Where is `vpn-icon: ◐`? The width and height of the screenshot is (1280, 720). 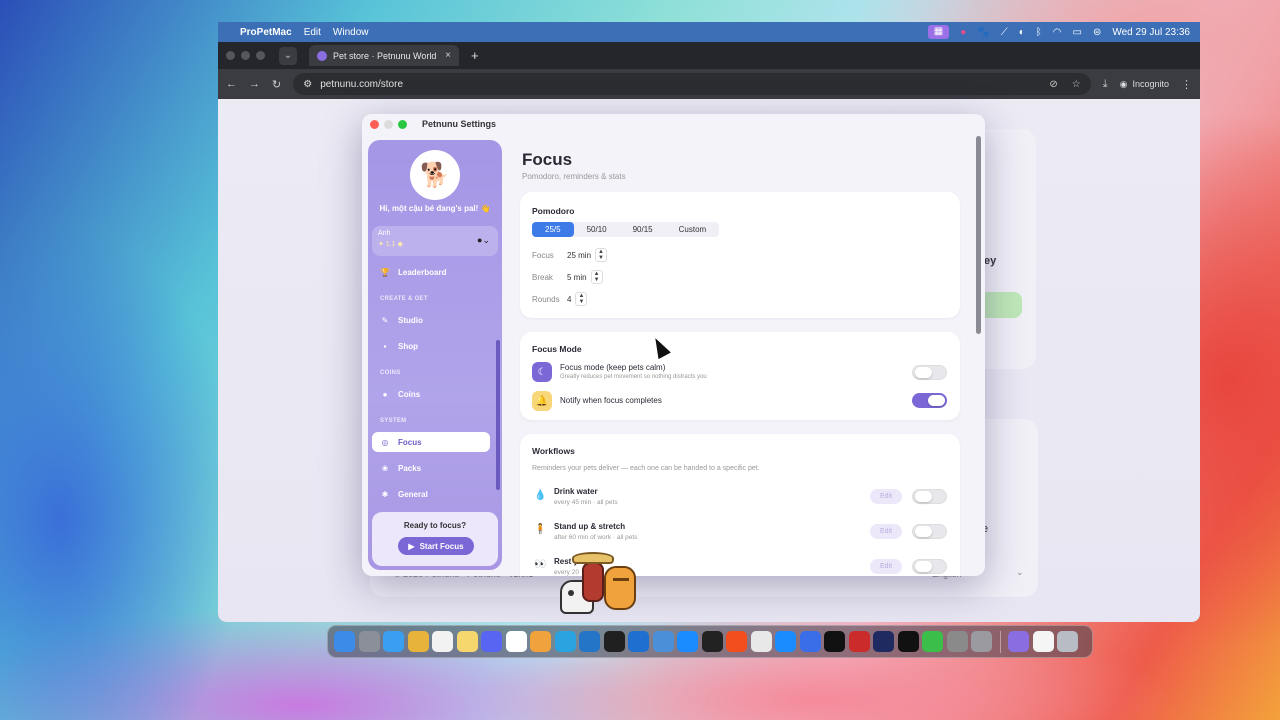 vpn-icon: ◐ is located at coordinates (1022, 32).